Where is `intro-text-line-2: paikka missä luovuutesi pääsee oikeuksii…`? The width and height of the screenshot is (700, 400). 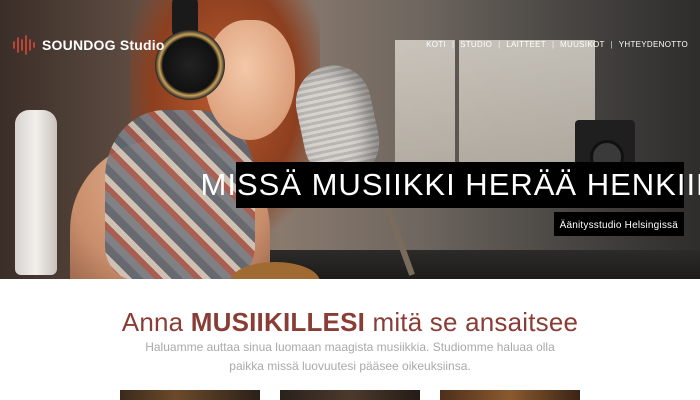
intro-text-line-2: paikka missä luovuutesi pääsee oikeuksii… is located at coordinates (350, 366).